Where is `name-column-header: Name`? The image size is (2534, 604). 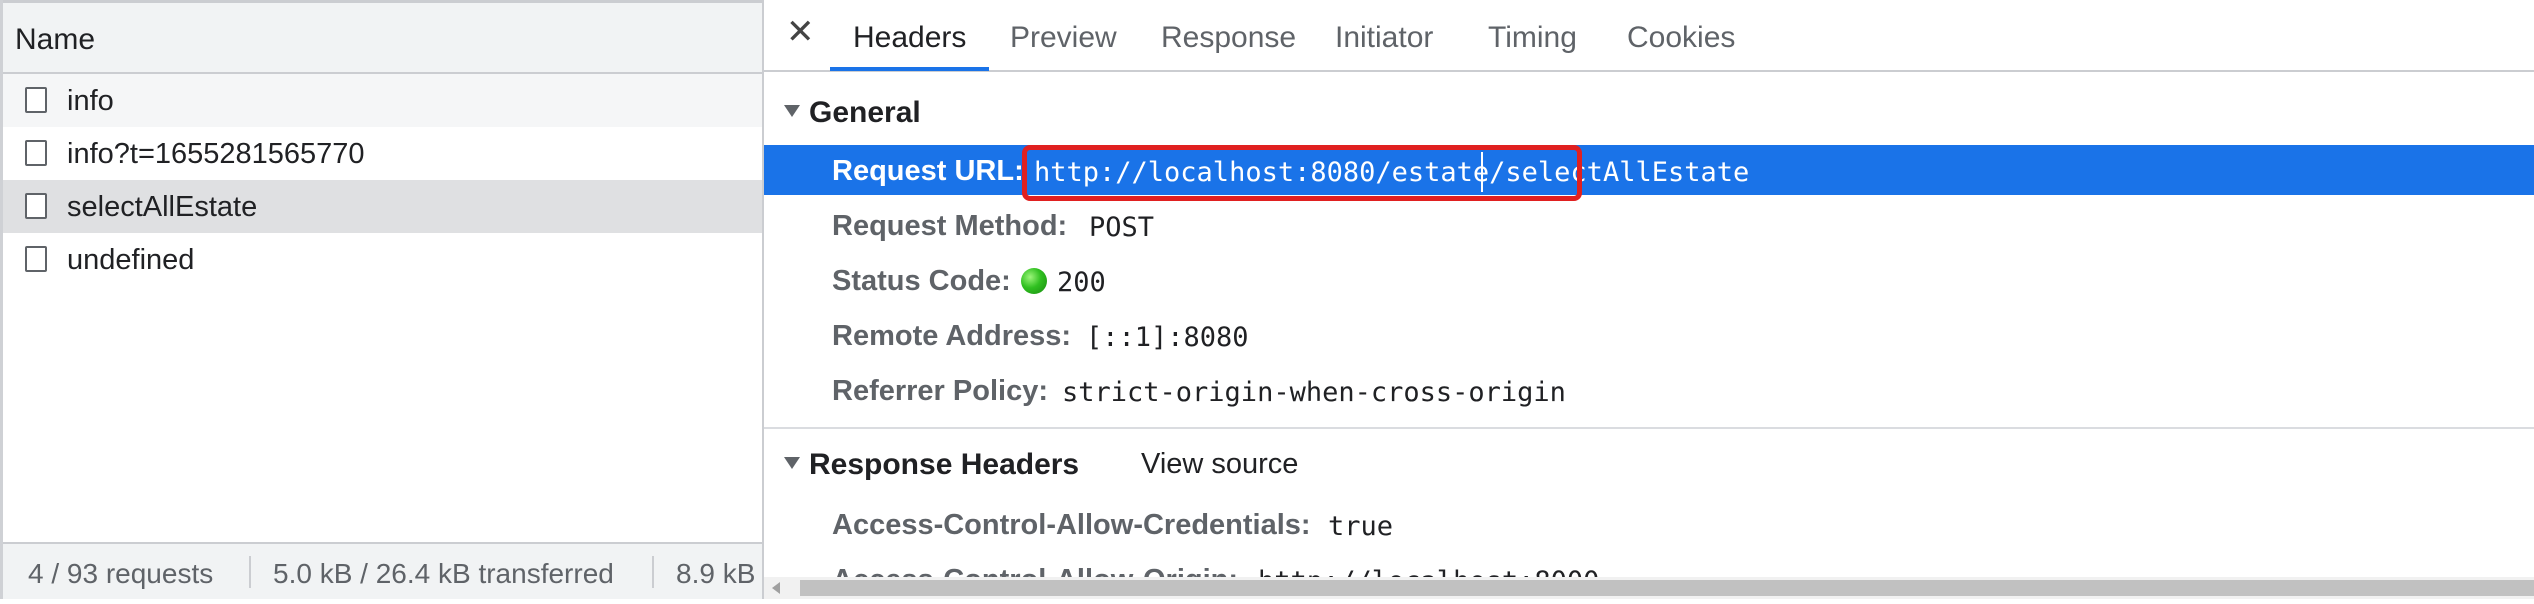
name-column-header: Name is located at coordinates (382, 37).